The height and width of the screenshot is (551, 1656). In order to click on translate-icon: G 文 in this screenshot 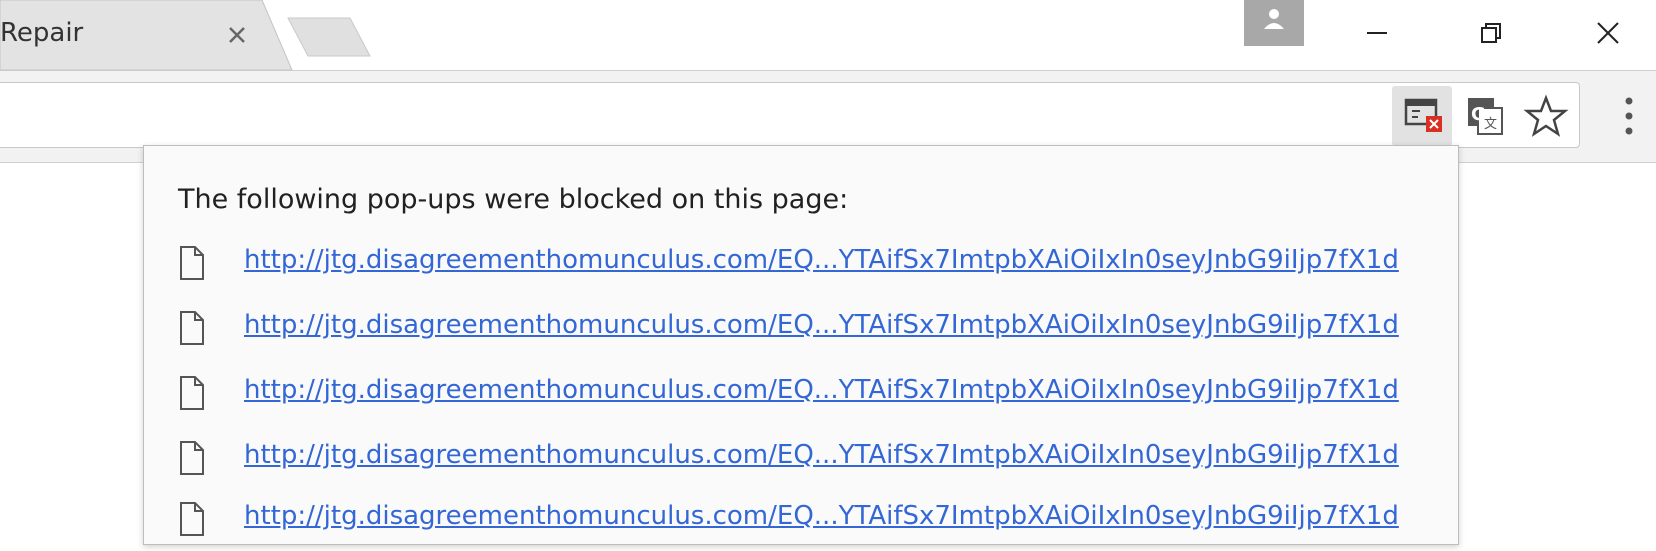, I will do `click(1485, 116)`.